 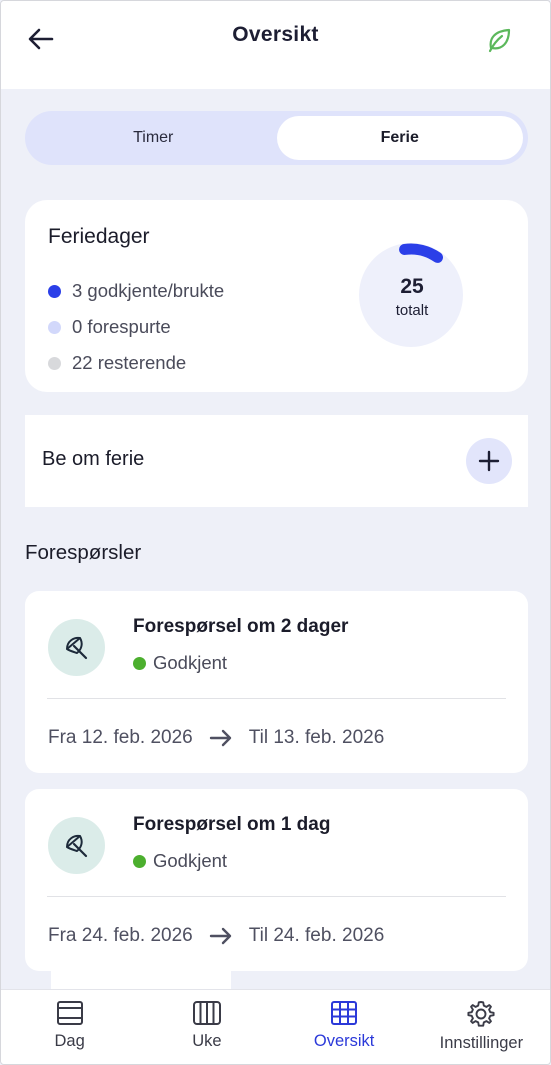 I want to click on leaf-icon, so click(x=499, y=40).